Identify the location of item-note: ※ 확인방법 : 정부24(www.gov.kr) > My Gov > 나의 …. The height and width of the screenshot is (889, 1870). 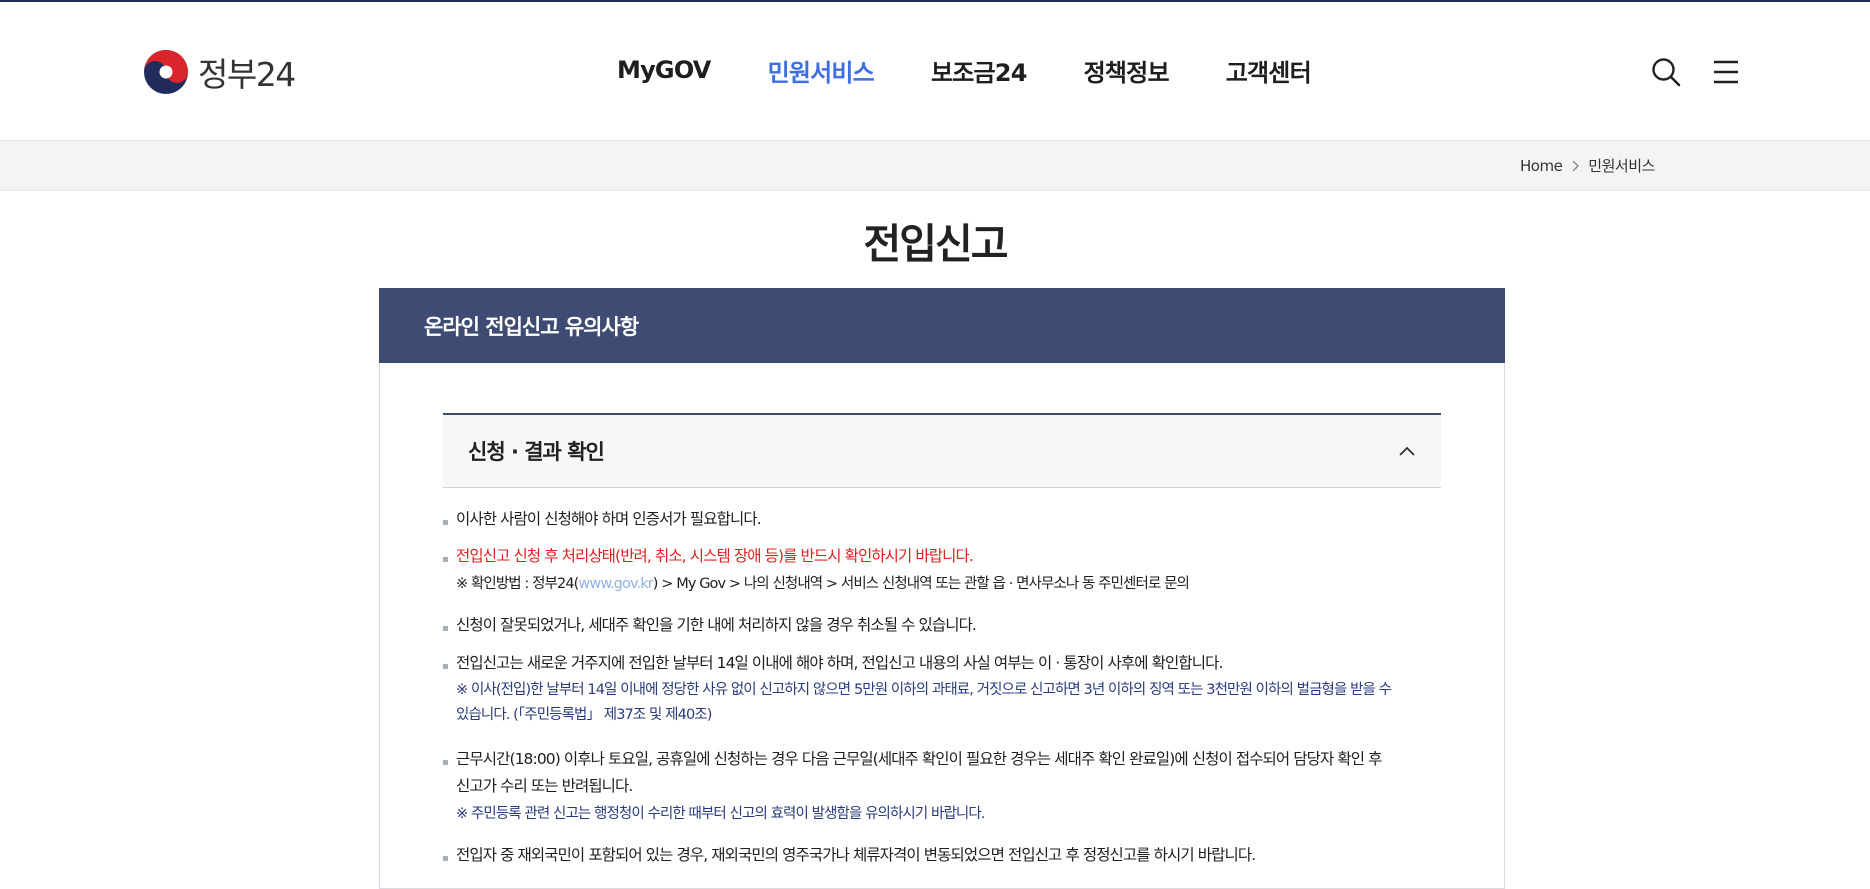
(823, 584).